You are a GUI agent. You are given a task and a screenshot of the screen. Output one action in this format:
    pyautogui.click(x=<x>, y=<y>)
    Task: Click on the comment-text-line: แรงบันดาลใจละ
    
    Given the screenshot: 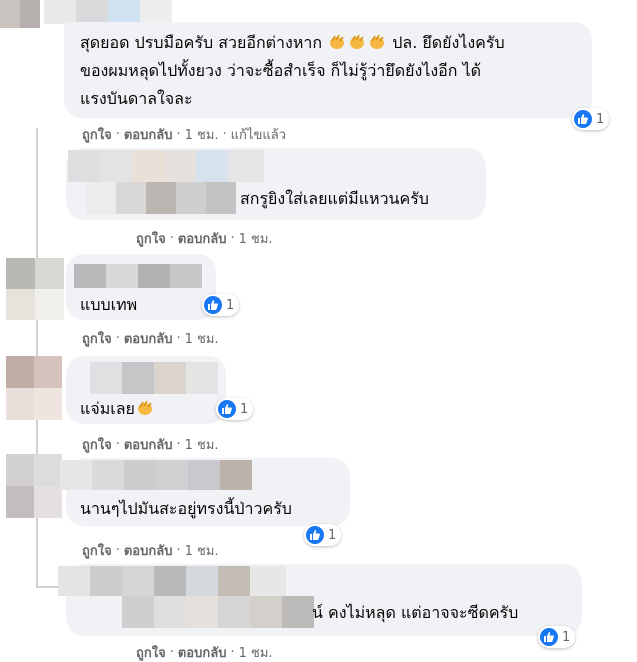 What is the action you would take?
    pyautogui.click(x=136, y=98)
    